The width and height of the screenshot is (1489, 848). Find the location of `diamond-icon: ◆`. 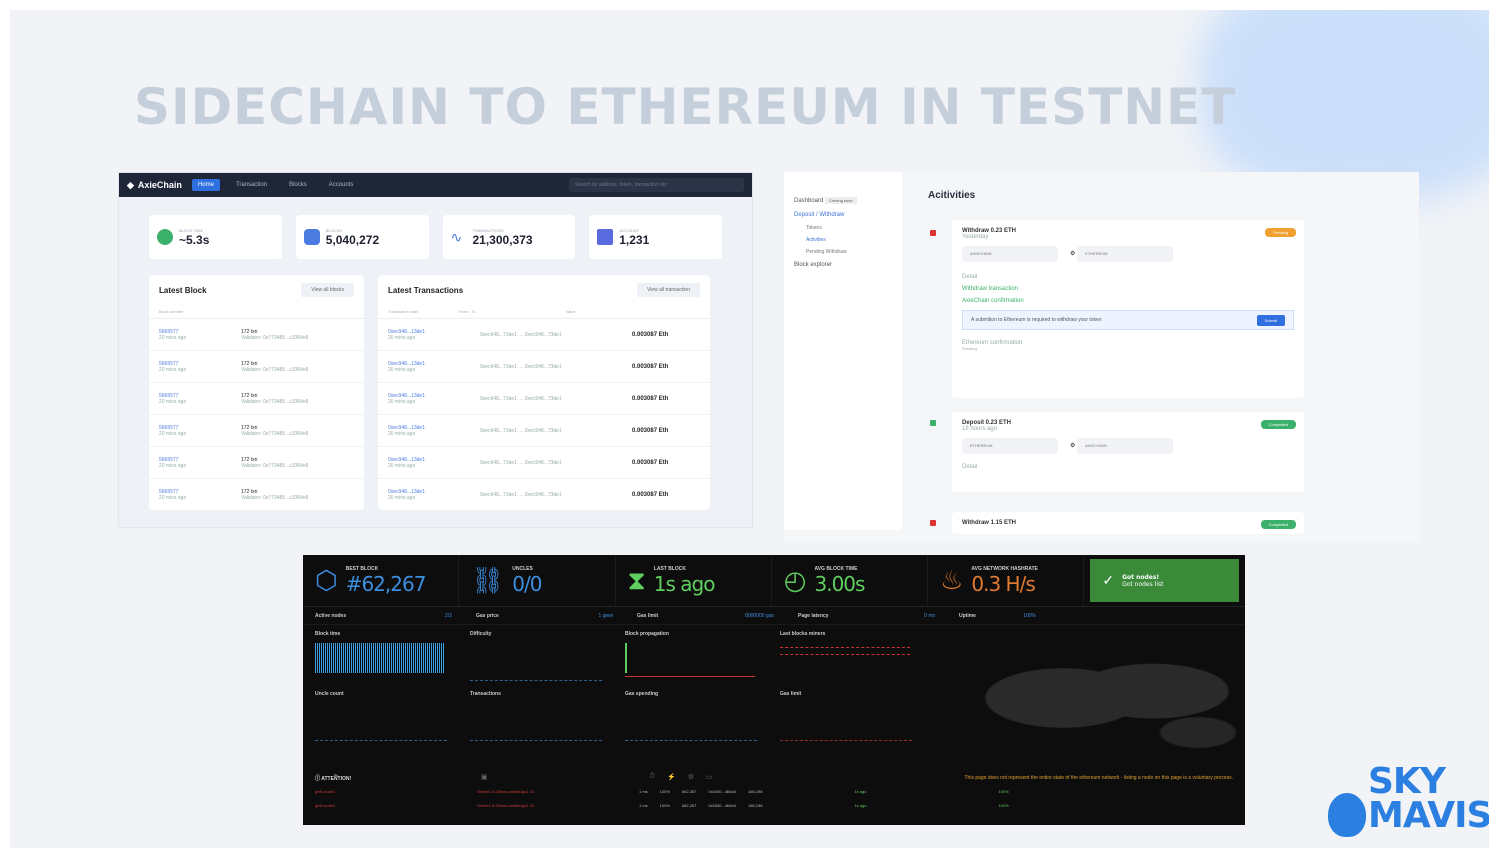

diamond-icon: ◆ is located at coordinates (130, 184).